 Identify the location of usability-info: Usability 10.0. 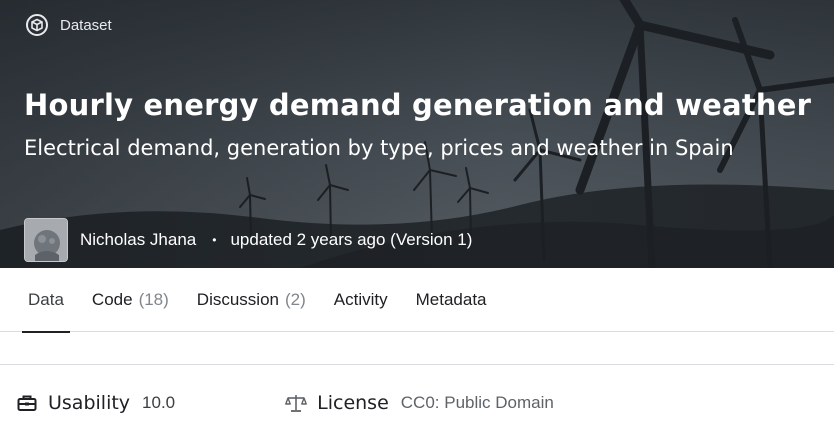
(95, 403).